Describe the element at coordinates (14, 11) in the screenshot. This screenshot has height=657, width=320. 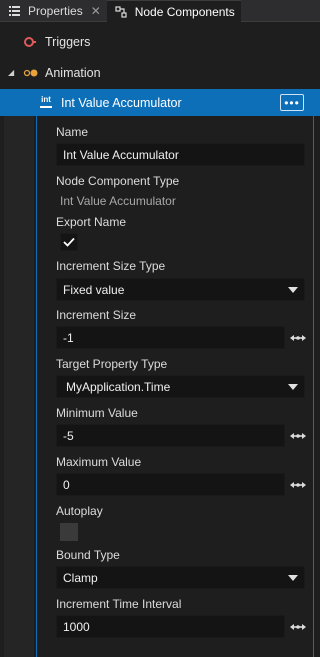
I see `list-icon` at that location.